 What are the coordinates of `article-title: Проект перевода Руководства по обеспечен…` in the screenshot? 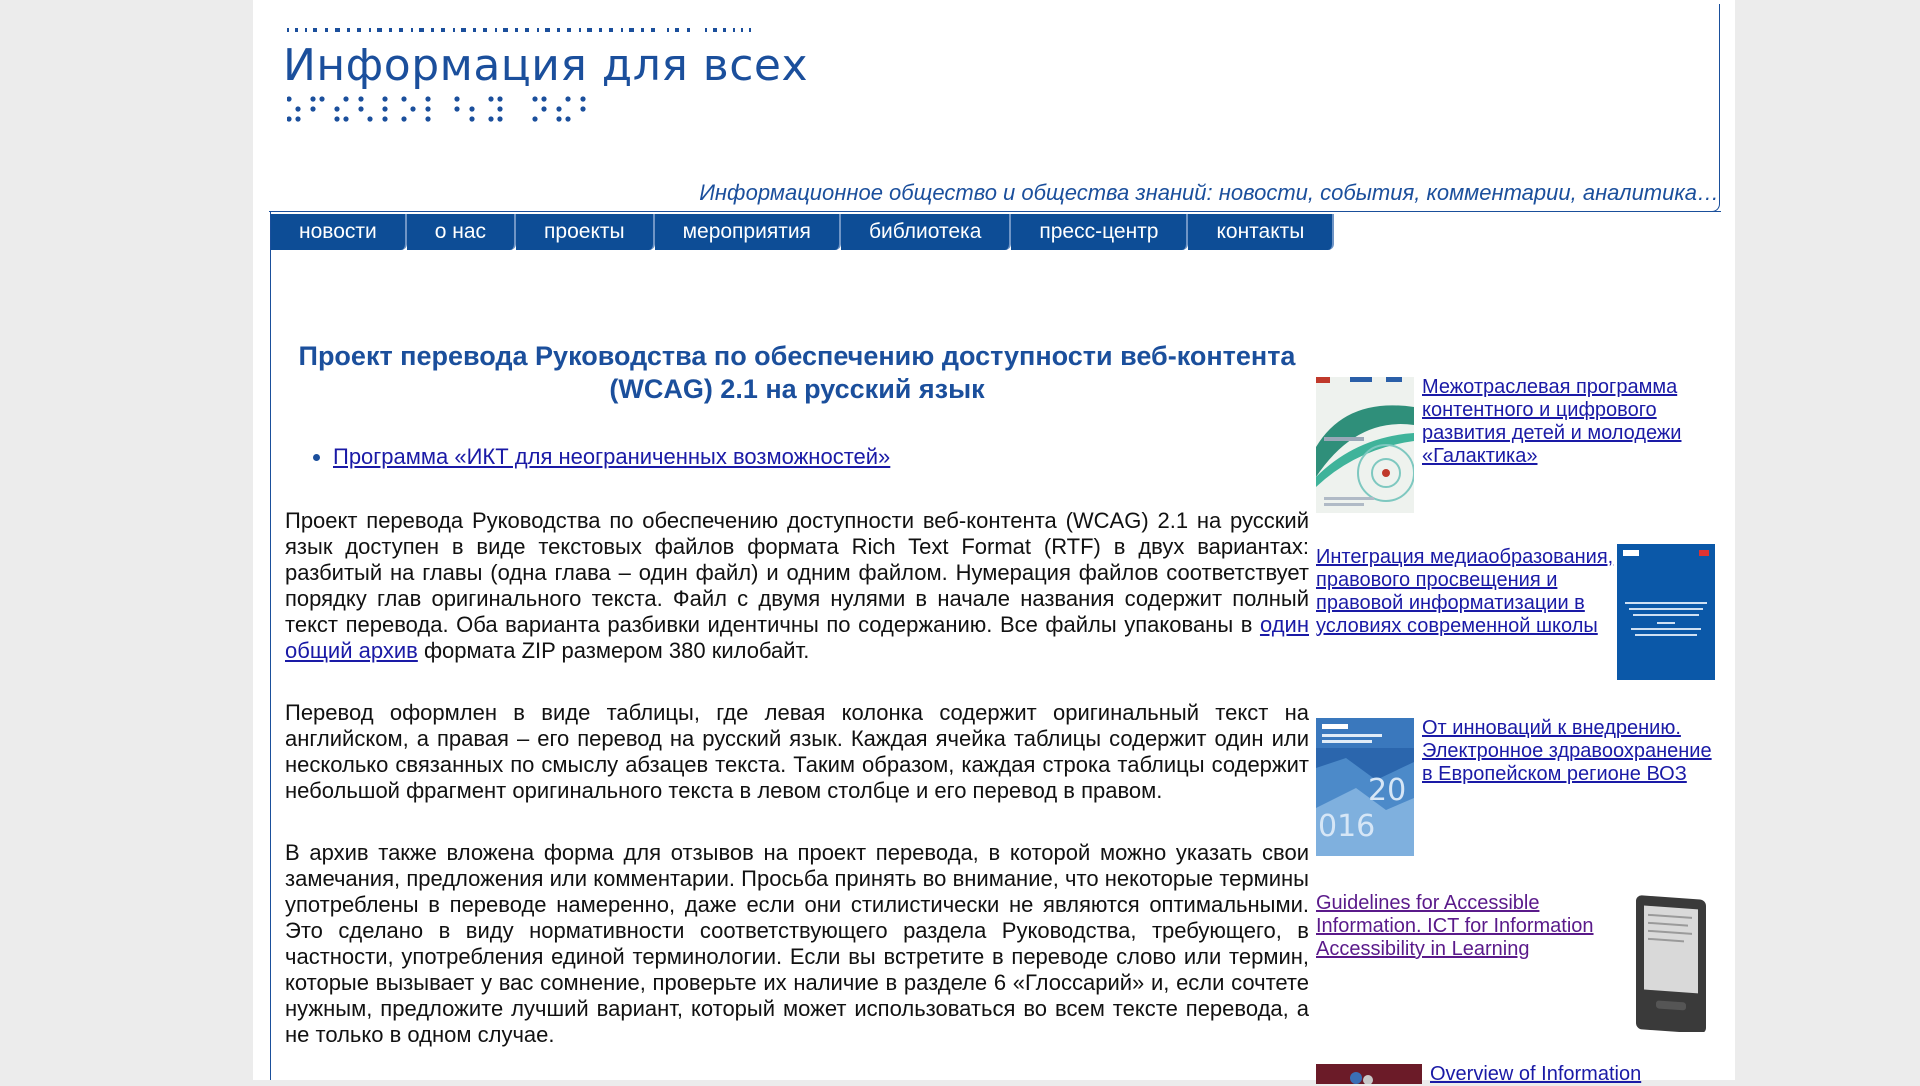 It's located at (797, 372).